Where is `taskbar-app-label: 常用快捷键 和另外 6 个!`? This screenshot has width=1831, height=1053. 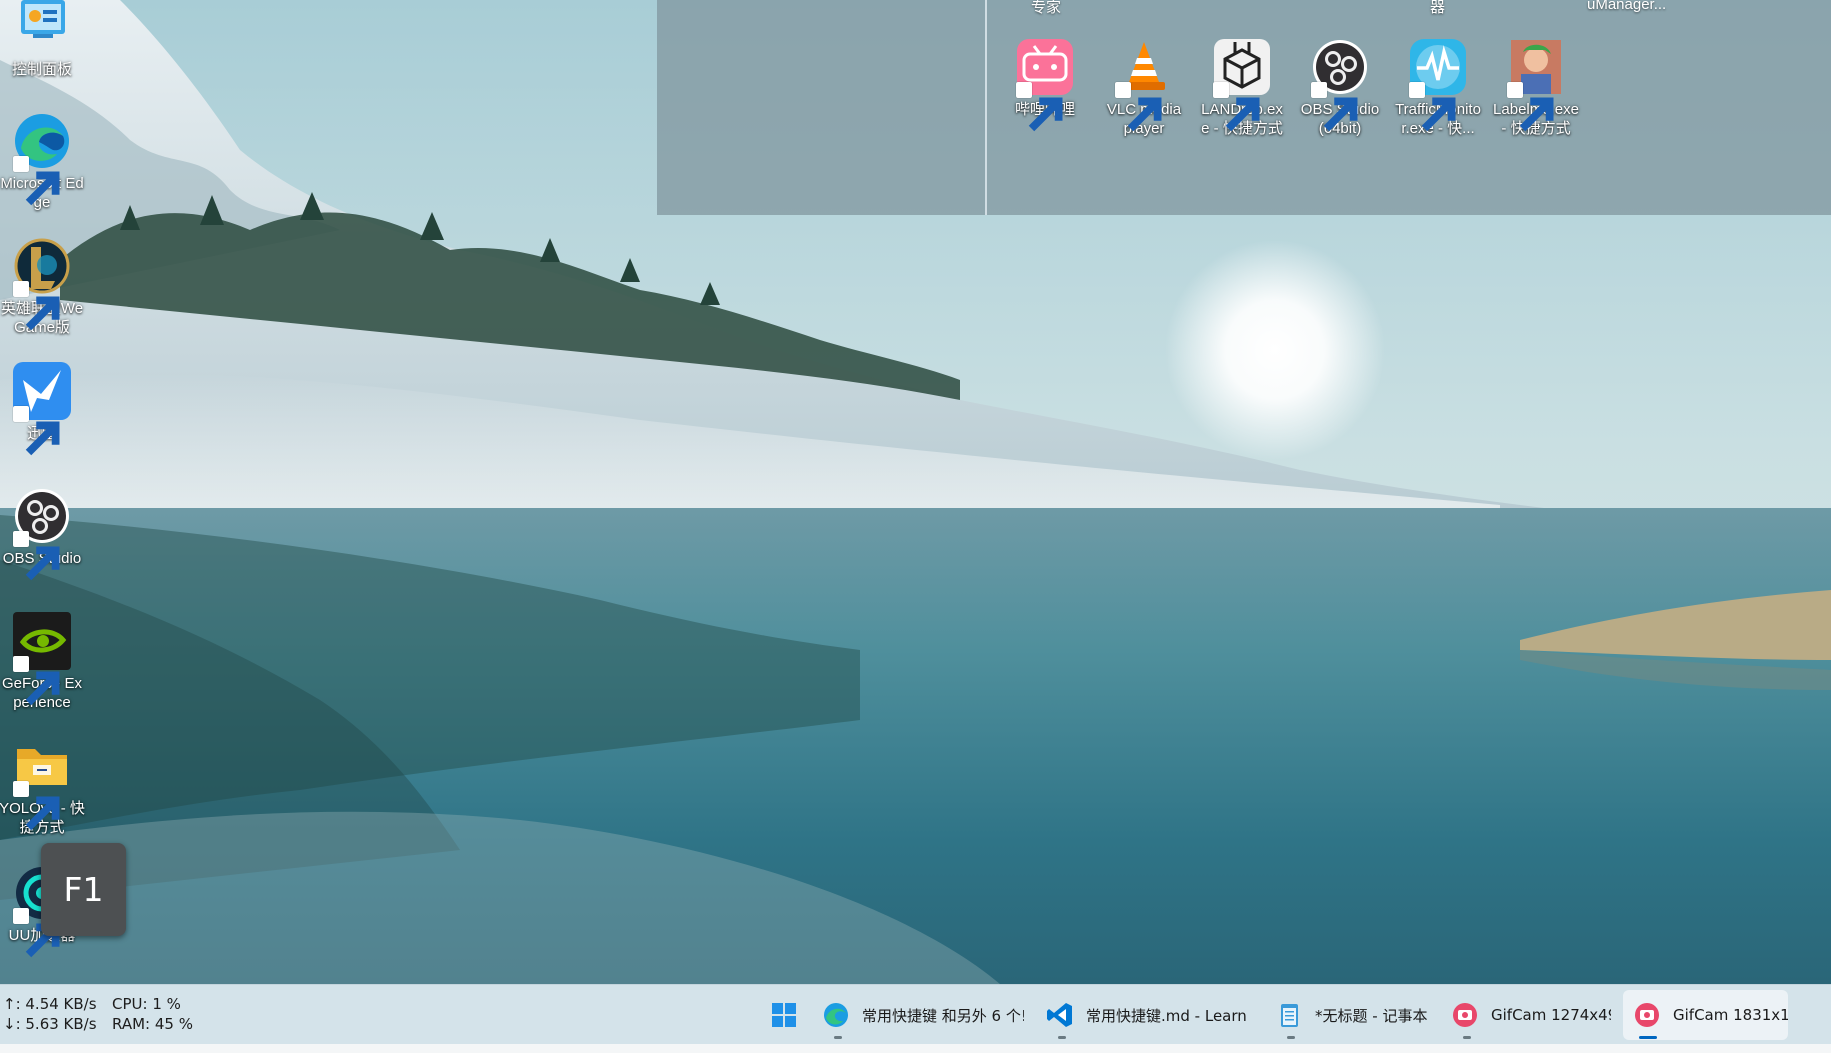 taskbar-app-label: 常用快捷键 和另外 6 个! is located at coordinates (943, 1015).